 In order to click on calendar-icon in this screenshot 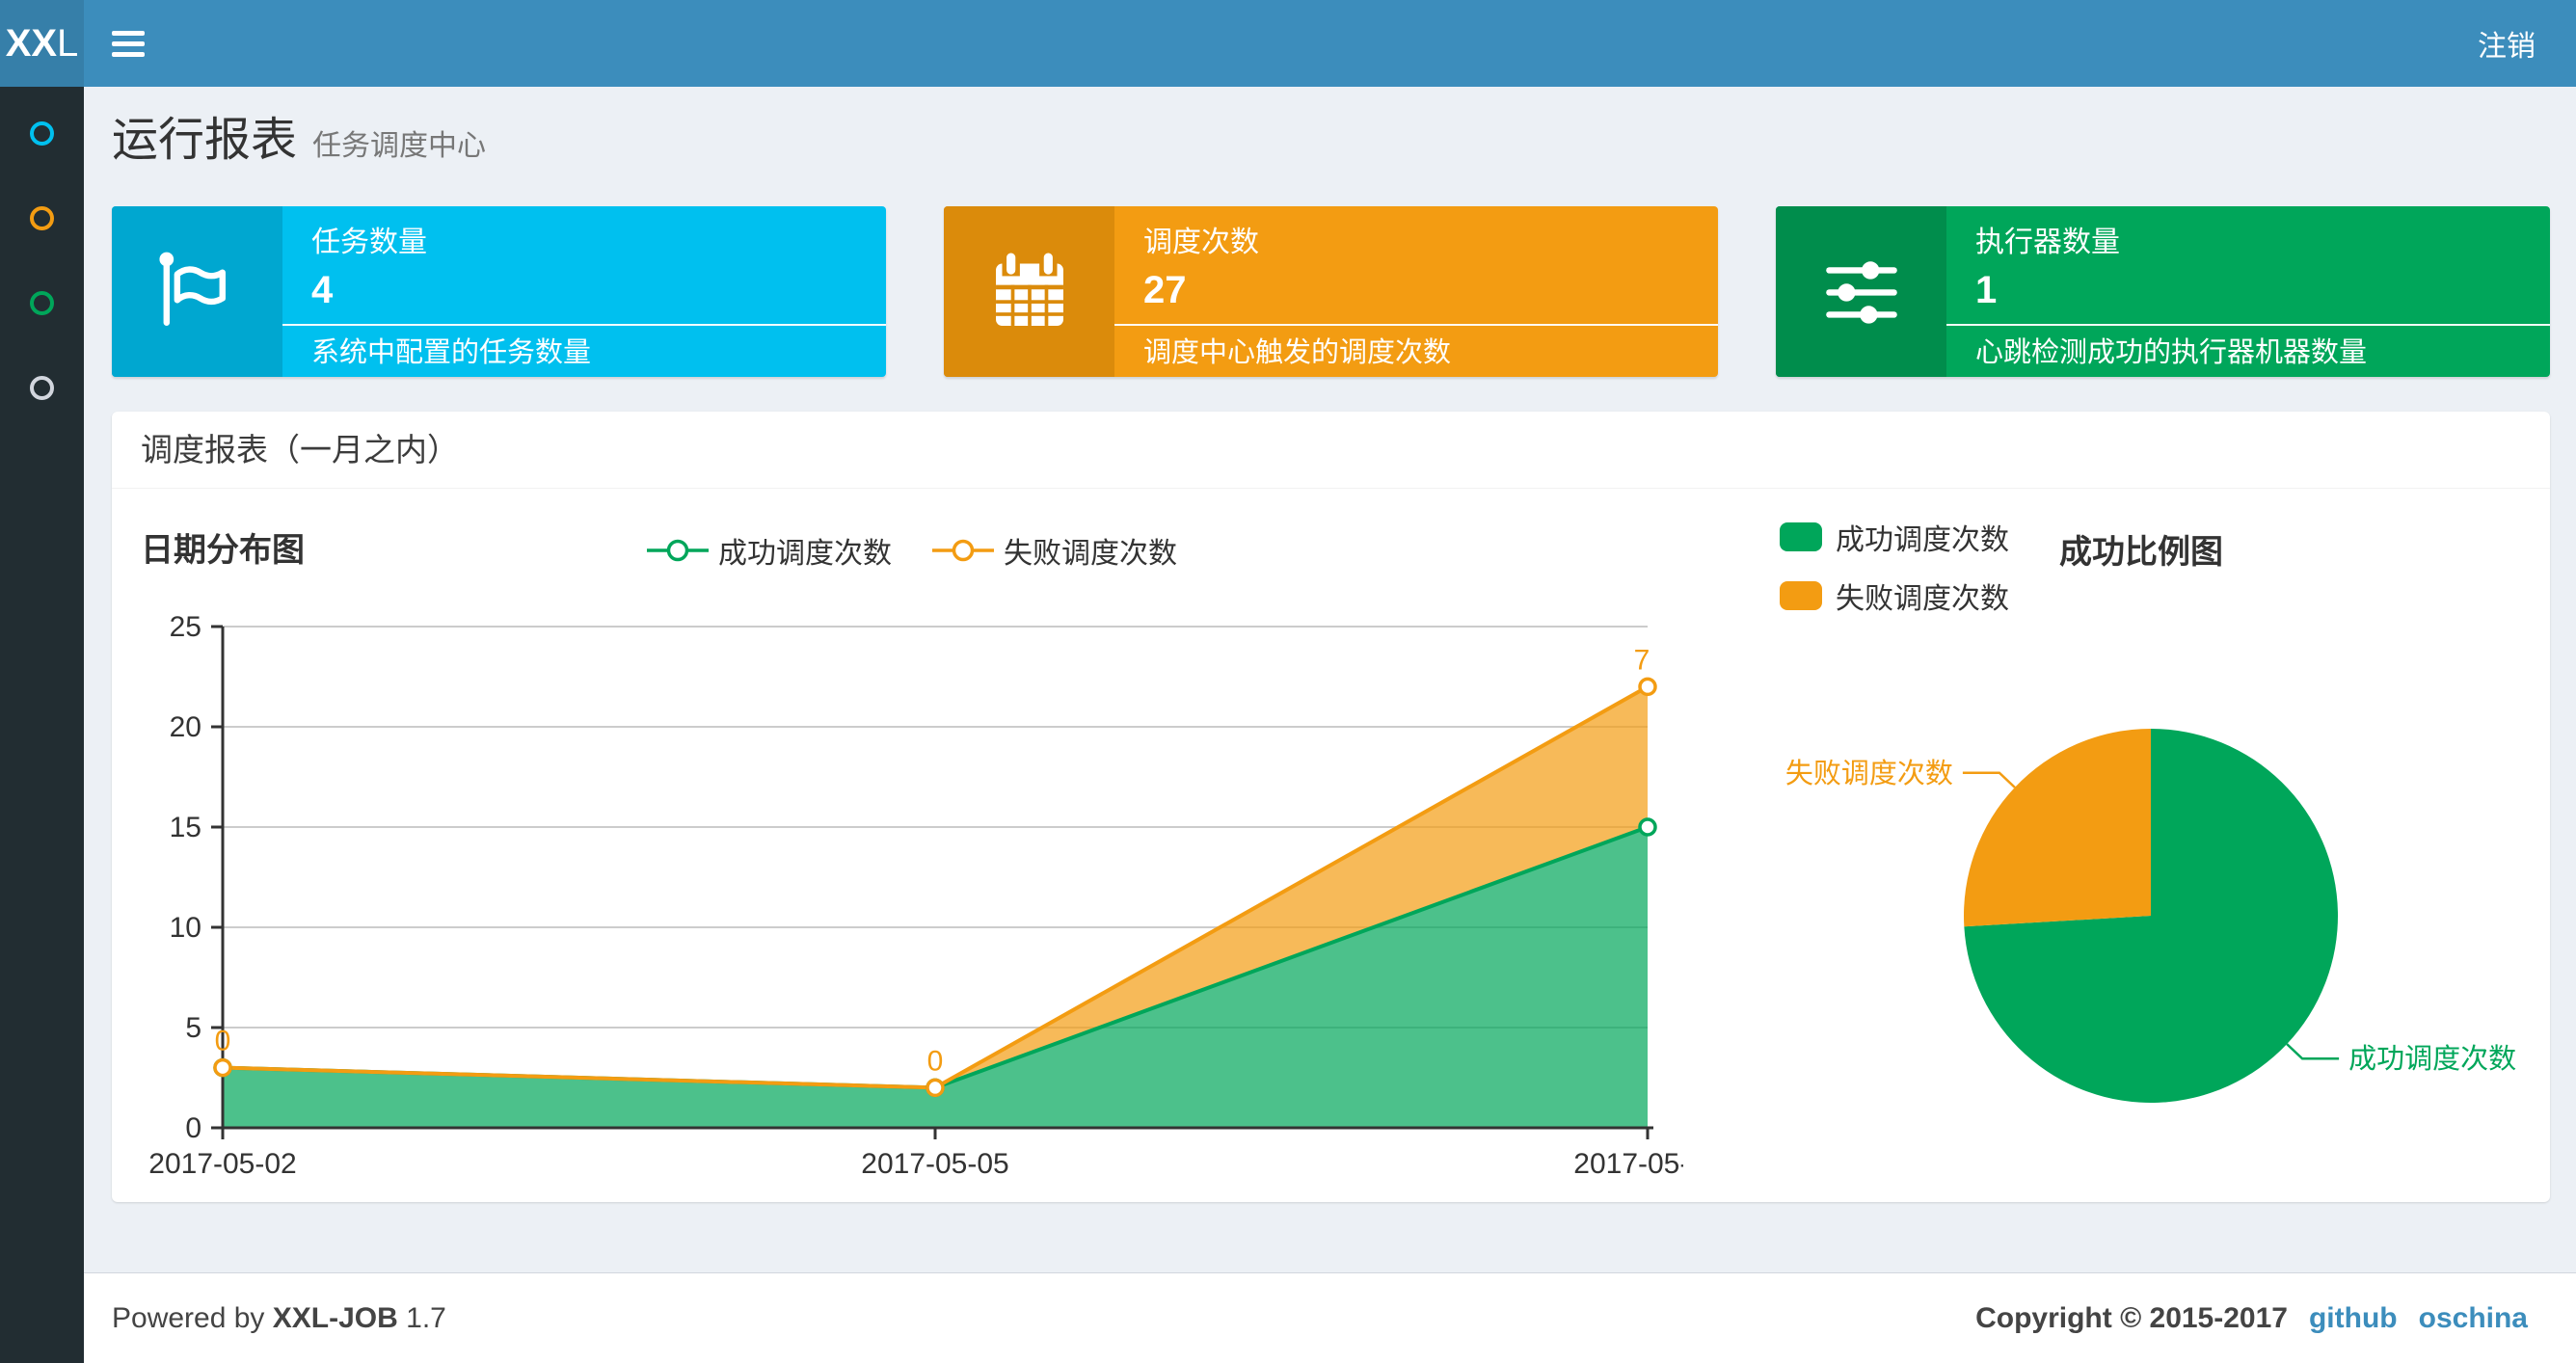, I will do `click(1029, 291)`.